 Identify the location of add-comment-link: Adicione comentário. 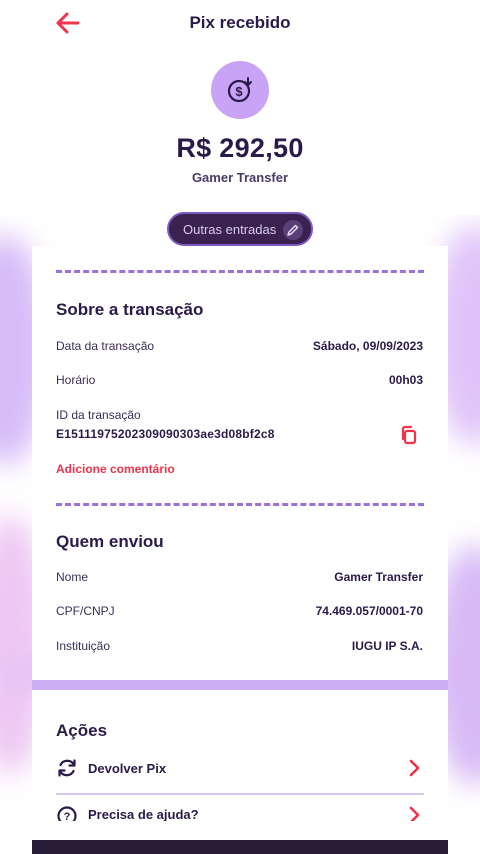
(115, 469).